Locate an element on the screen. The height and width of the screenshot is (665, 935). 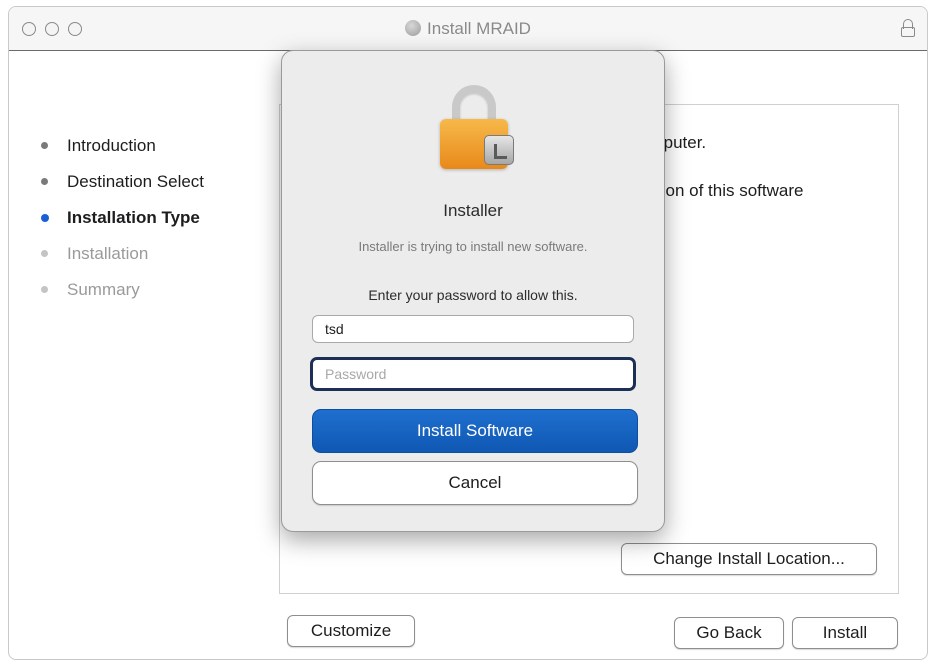
step-label: Introduction is located at coordinates (111, 145).